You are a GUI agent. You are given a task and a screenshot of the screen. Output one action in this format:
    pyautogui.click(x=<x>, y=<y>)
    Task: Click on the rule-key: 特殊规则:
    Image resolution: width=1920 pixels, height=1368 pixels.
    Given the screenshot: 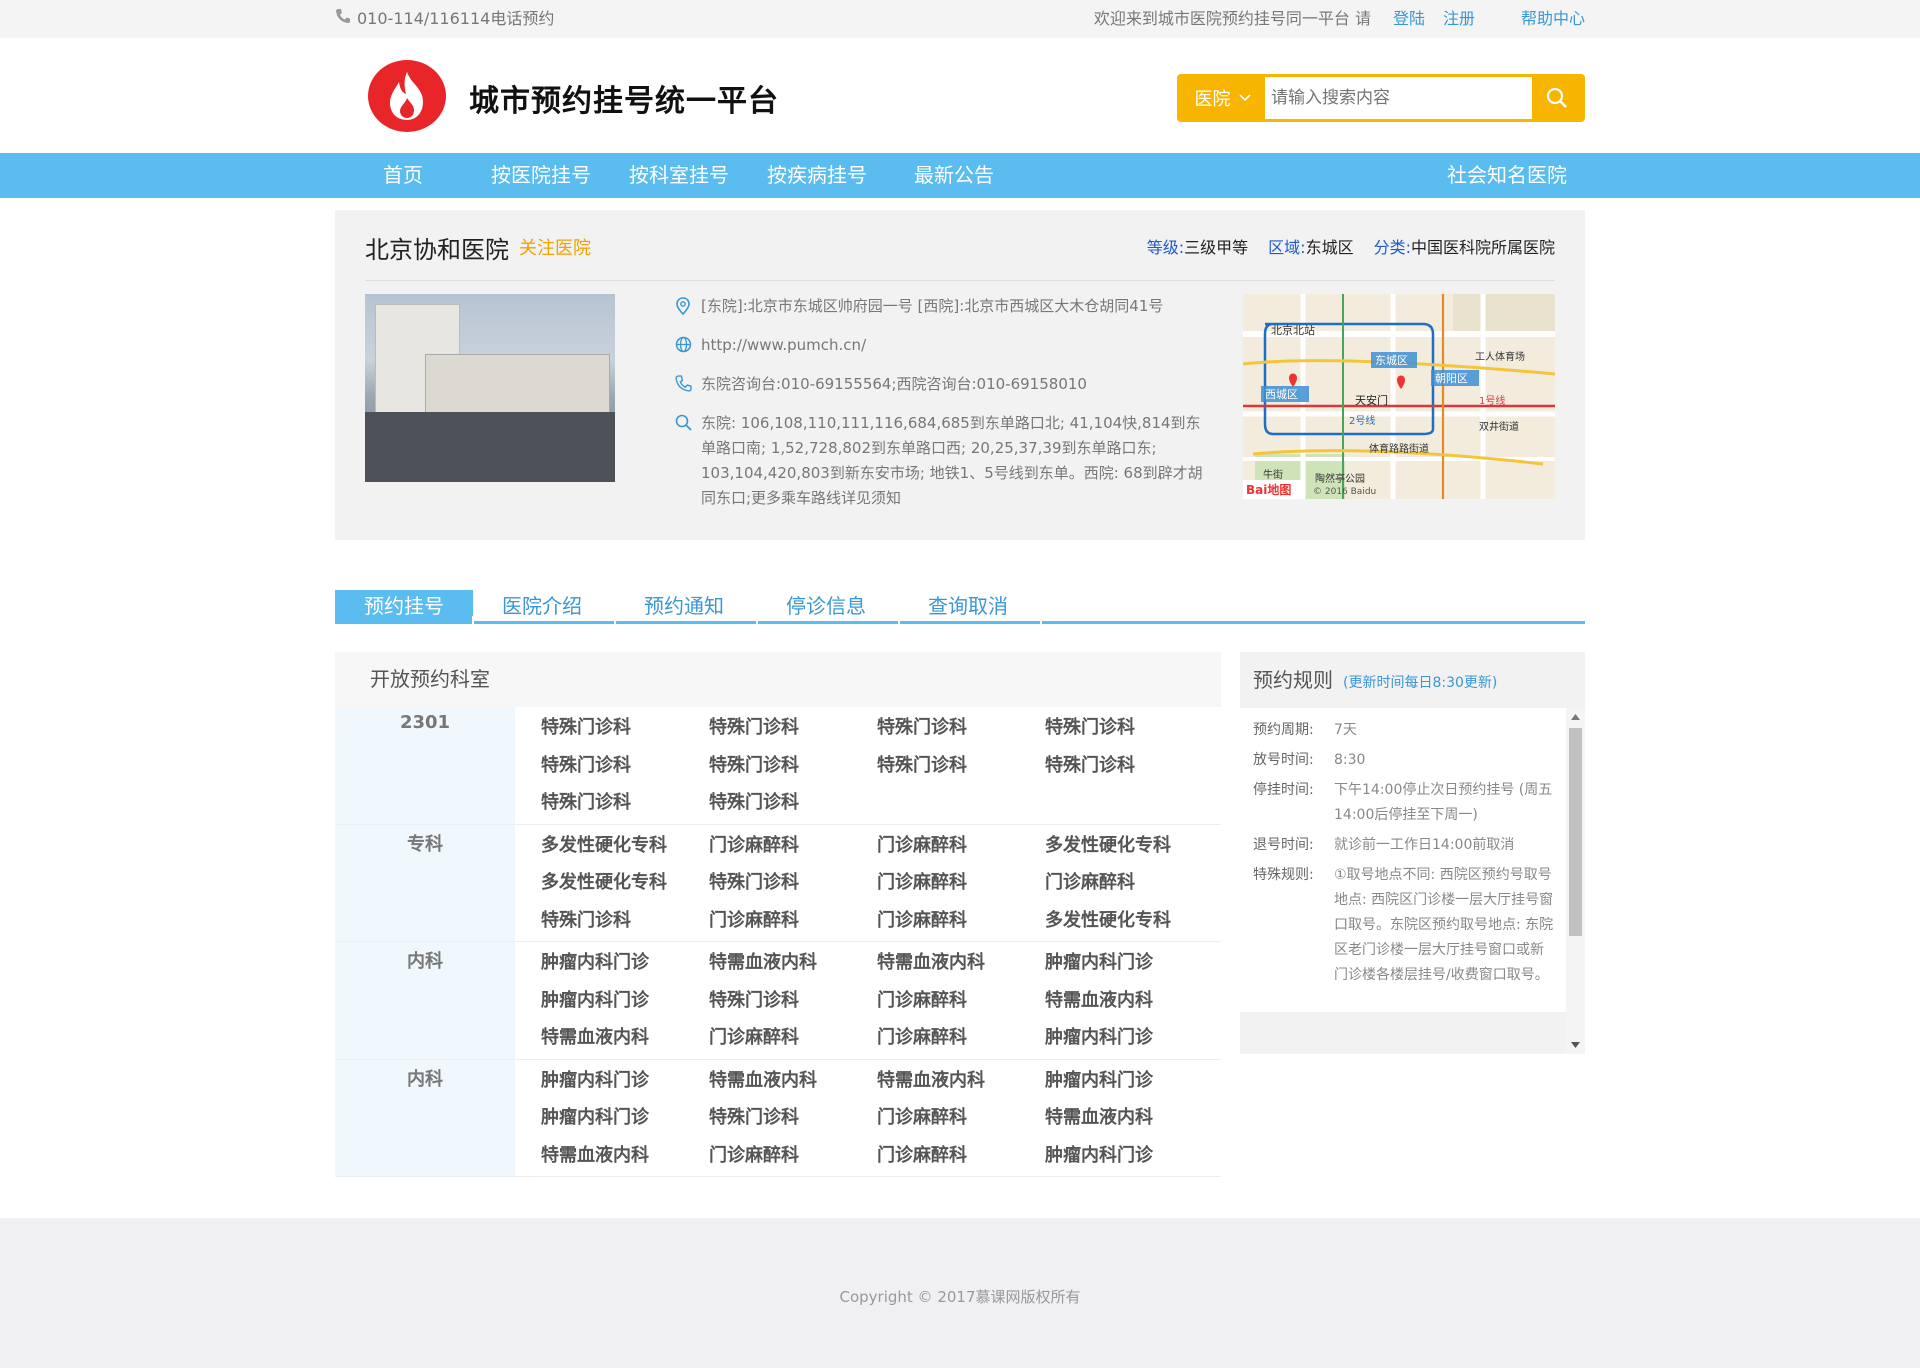 What is the action you would take?
    pyautogui.click(x=1283, y=875)
    